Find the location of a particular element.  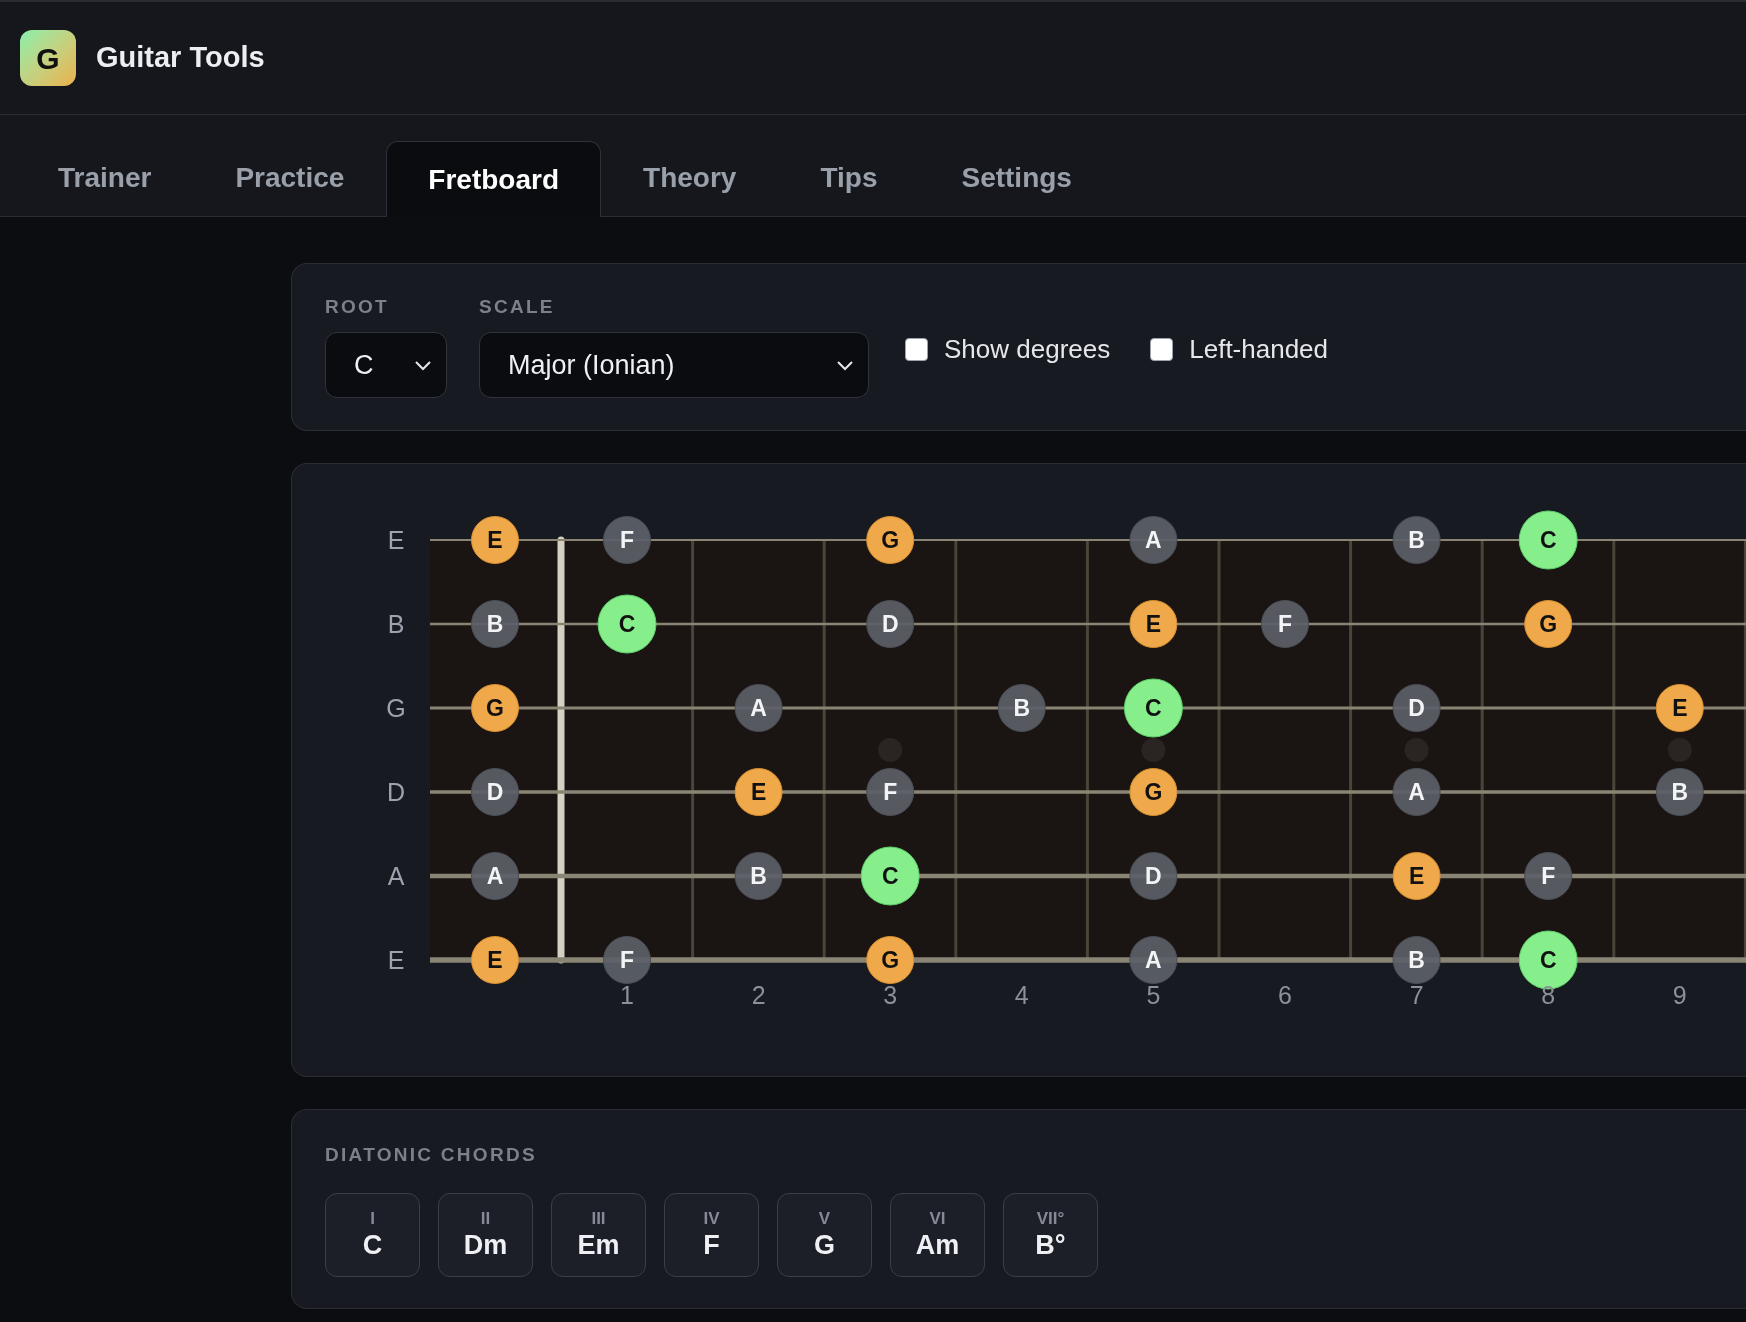

string-label: A is located at coordinates (396, 876).